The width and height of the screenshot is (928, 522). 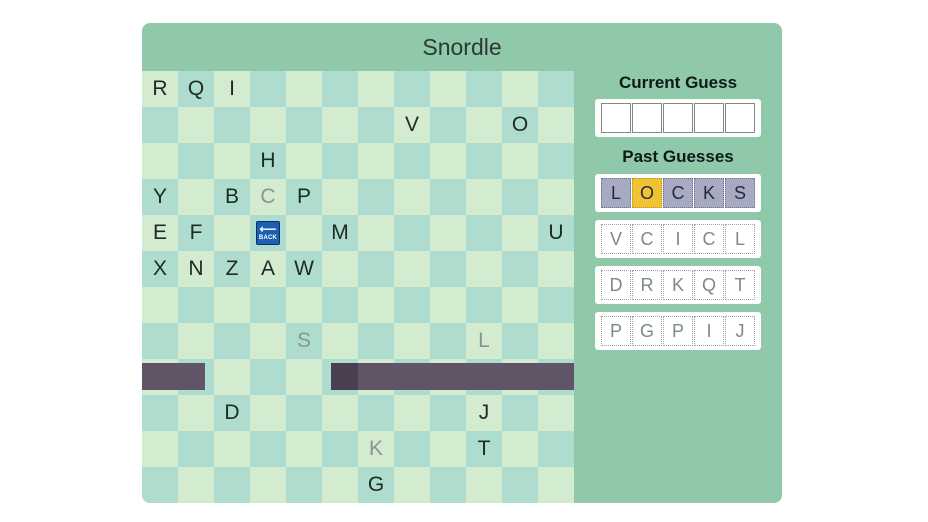 What do you see at coordinates (376, 485) in the screenshot?
I see `board-cell: G` at bounding box center [376, 485].